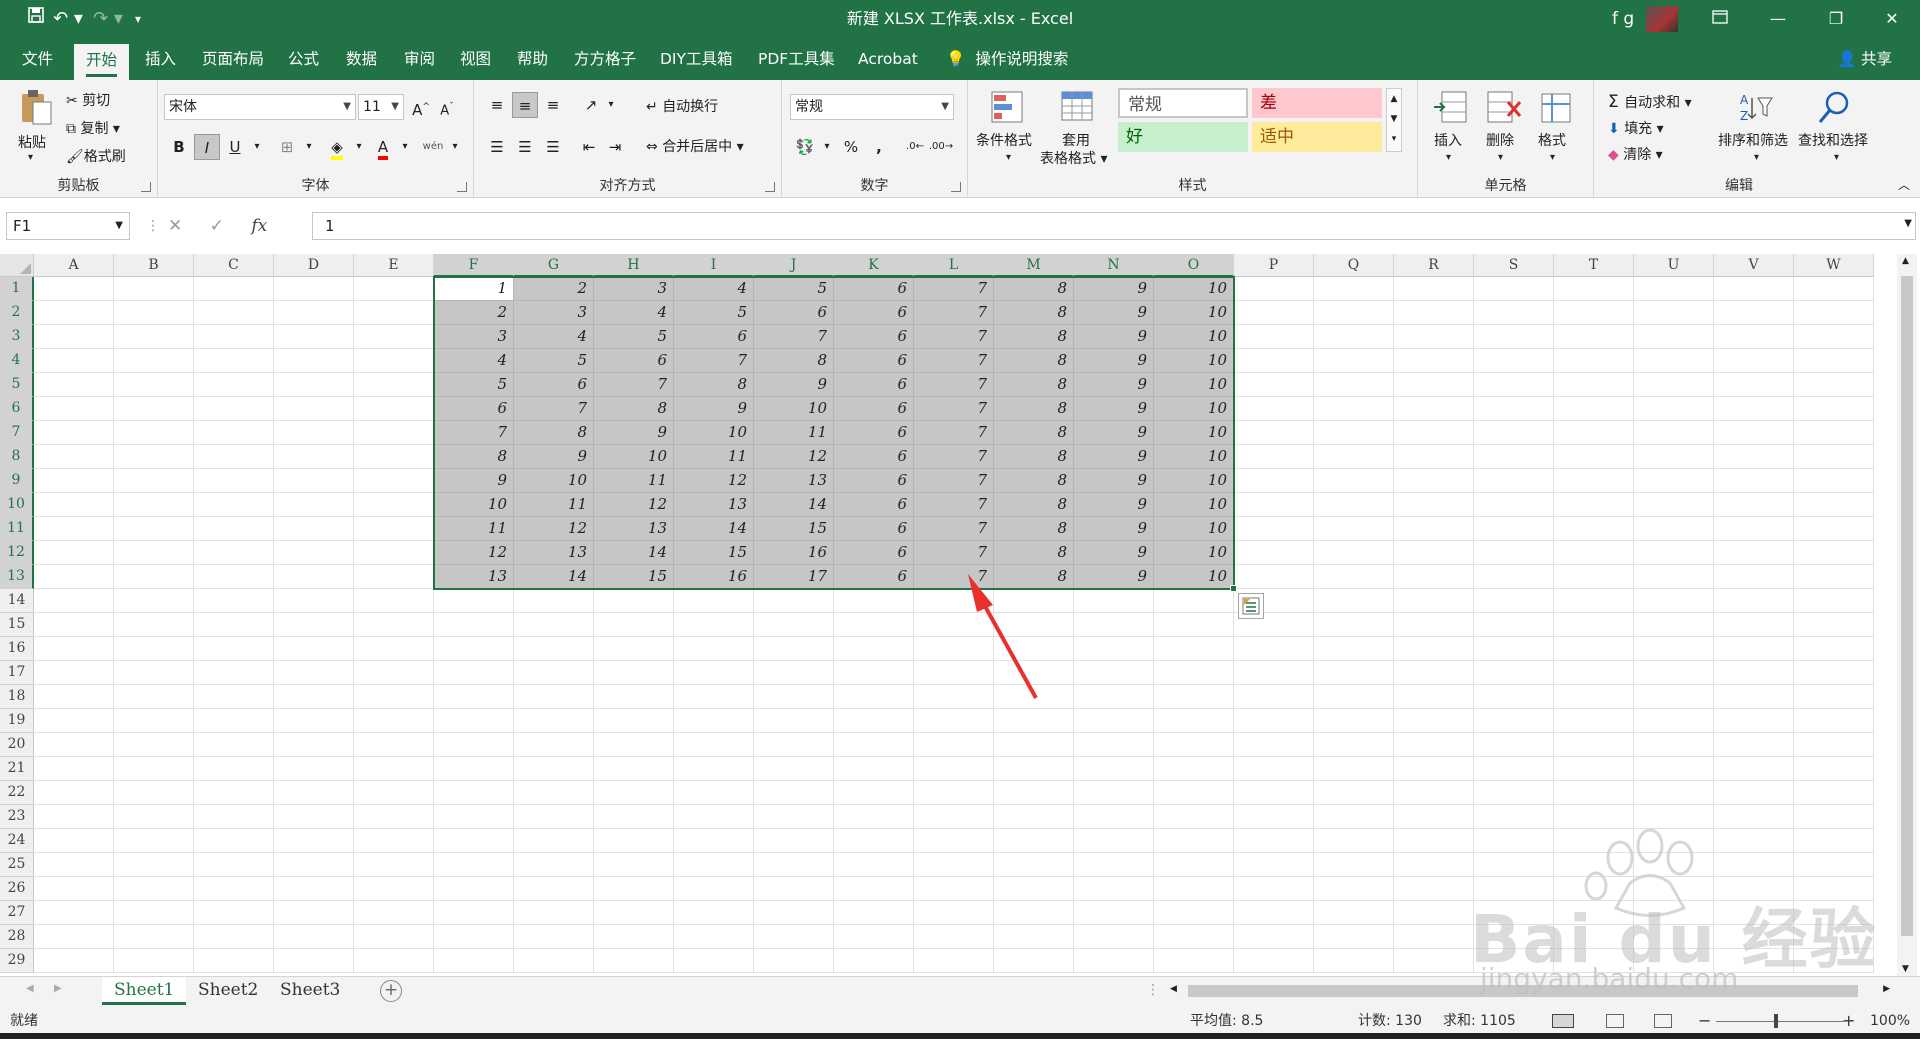 The width and height of the screenshot is (1920, 1039). Describe the element at coordinates (1674, 649) in the screenshot. I see `cell-U16` at that location.